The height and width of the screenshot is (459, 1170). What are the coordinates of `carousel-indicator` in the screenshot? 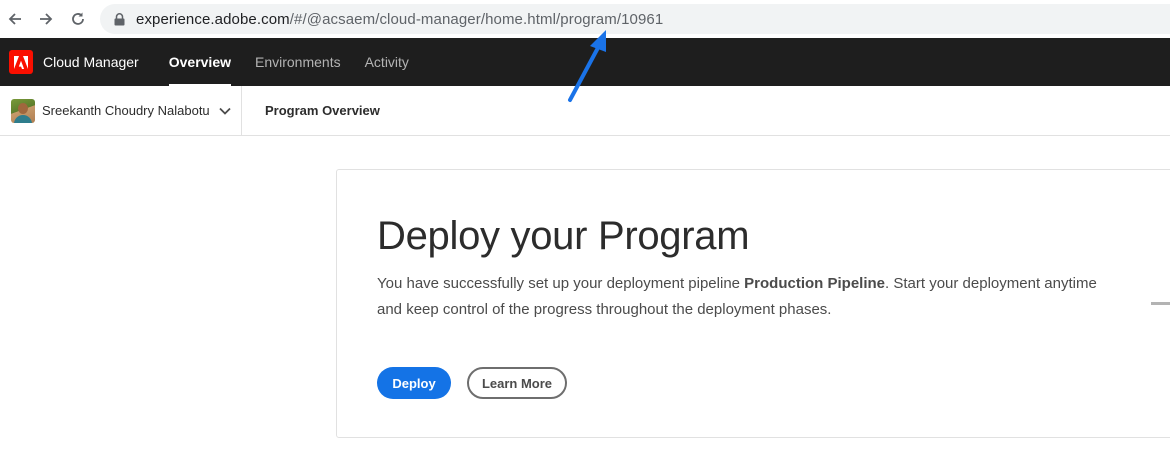 It's located at (1160, 303).